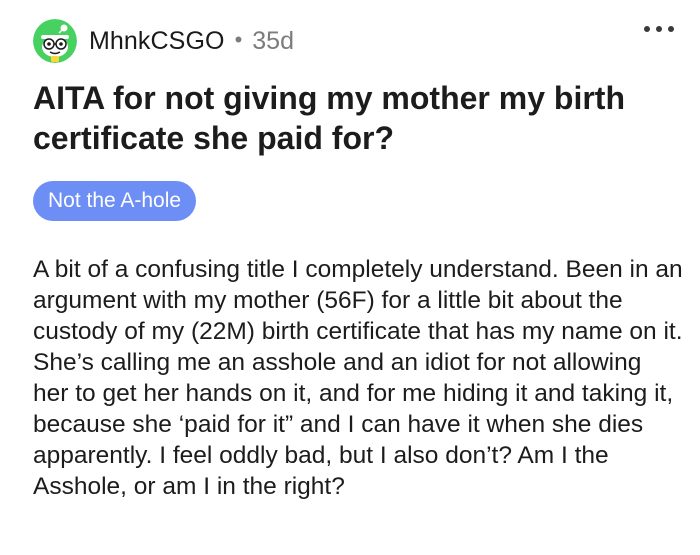 The image size is (700, 555). I want to click on post-flair-badge: Not the A-hole, so click(115, 201).